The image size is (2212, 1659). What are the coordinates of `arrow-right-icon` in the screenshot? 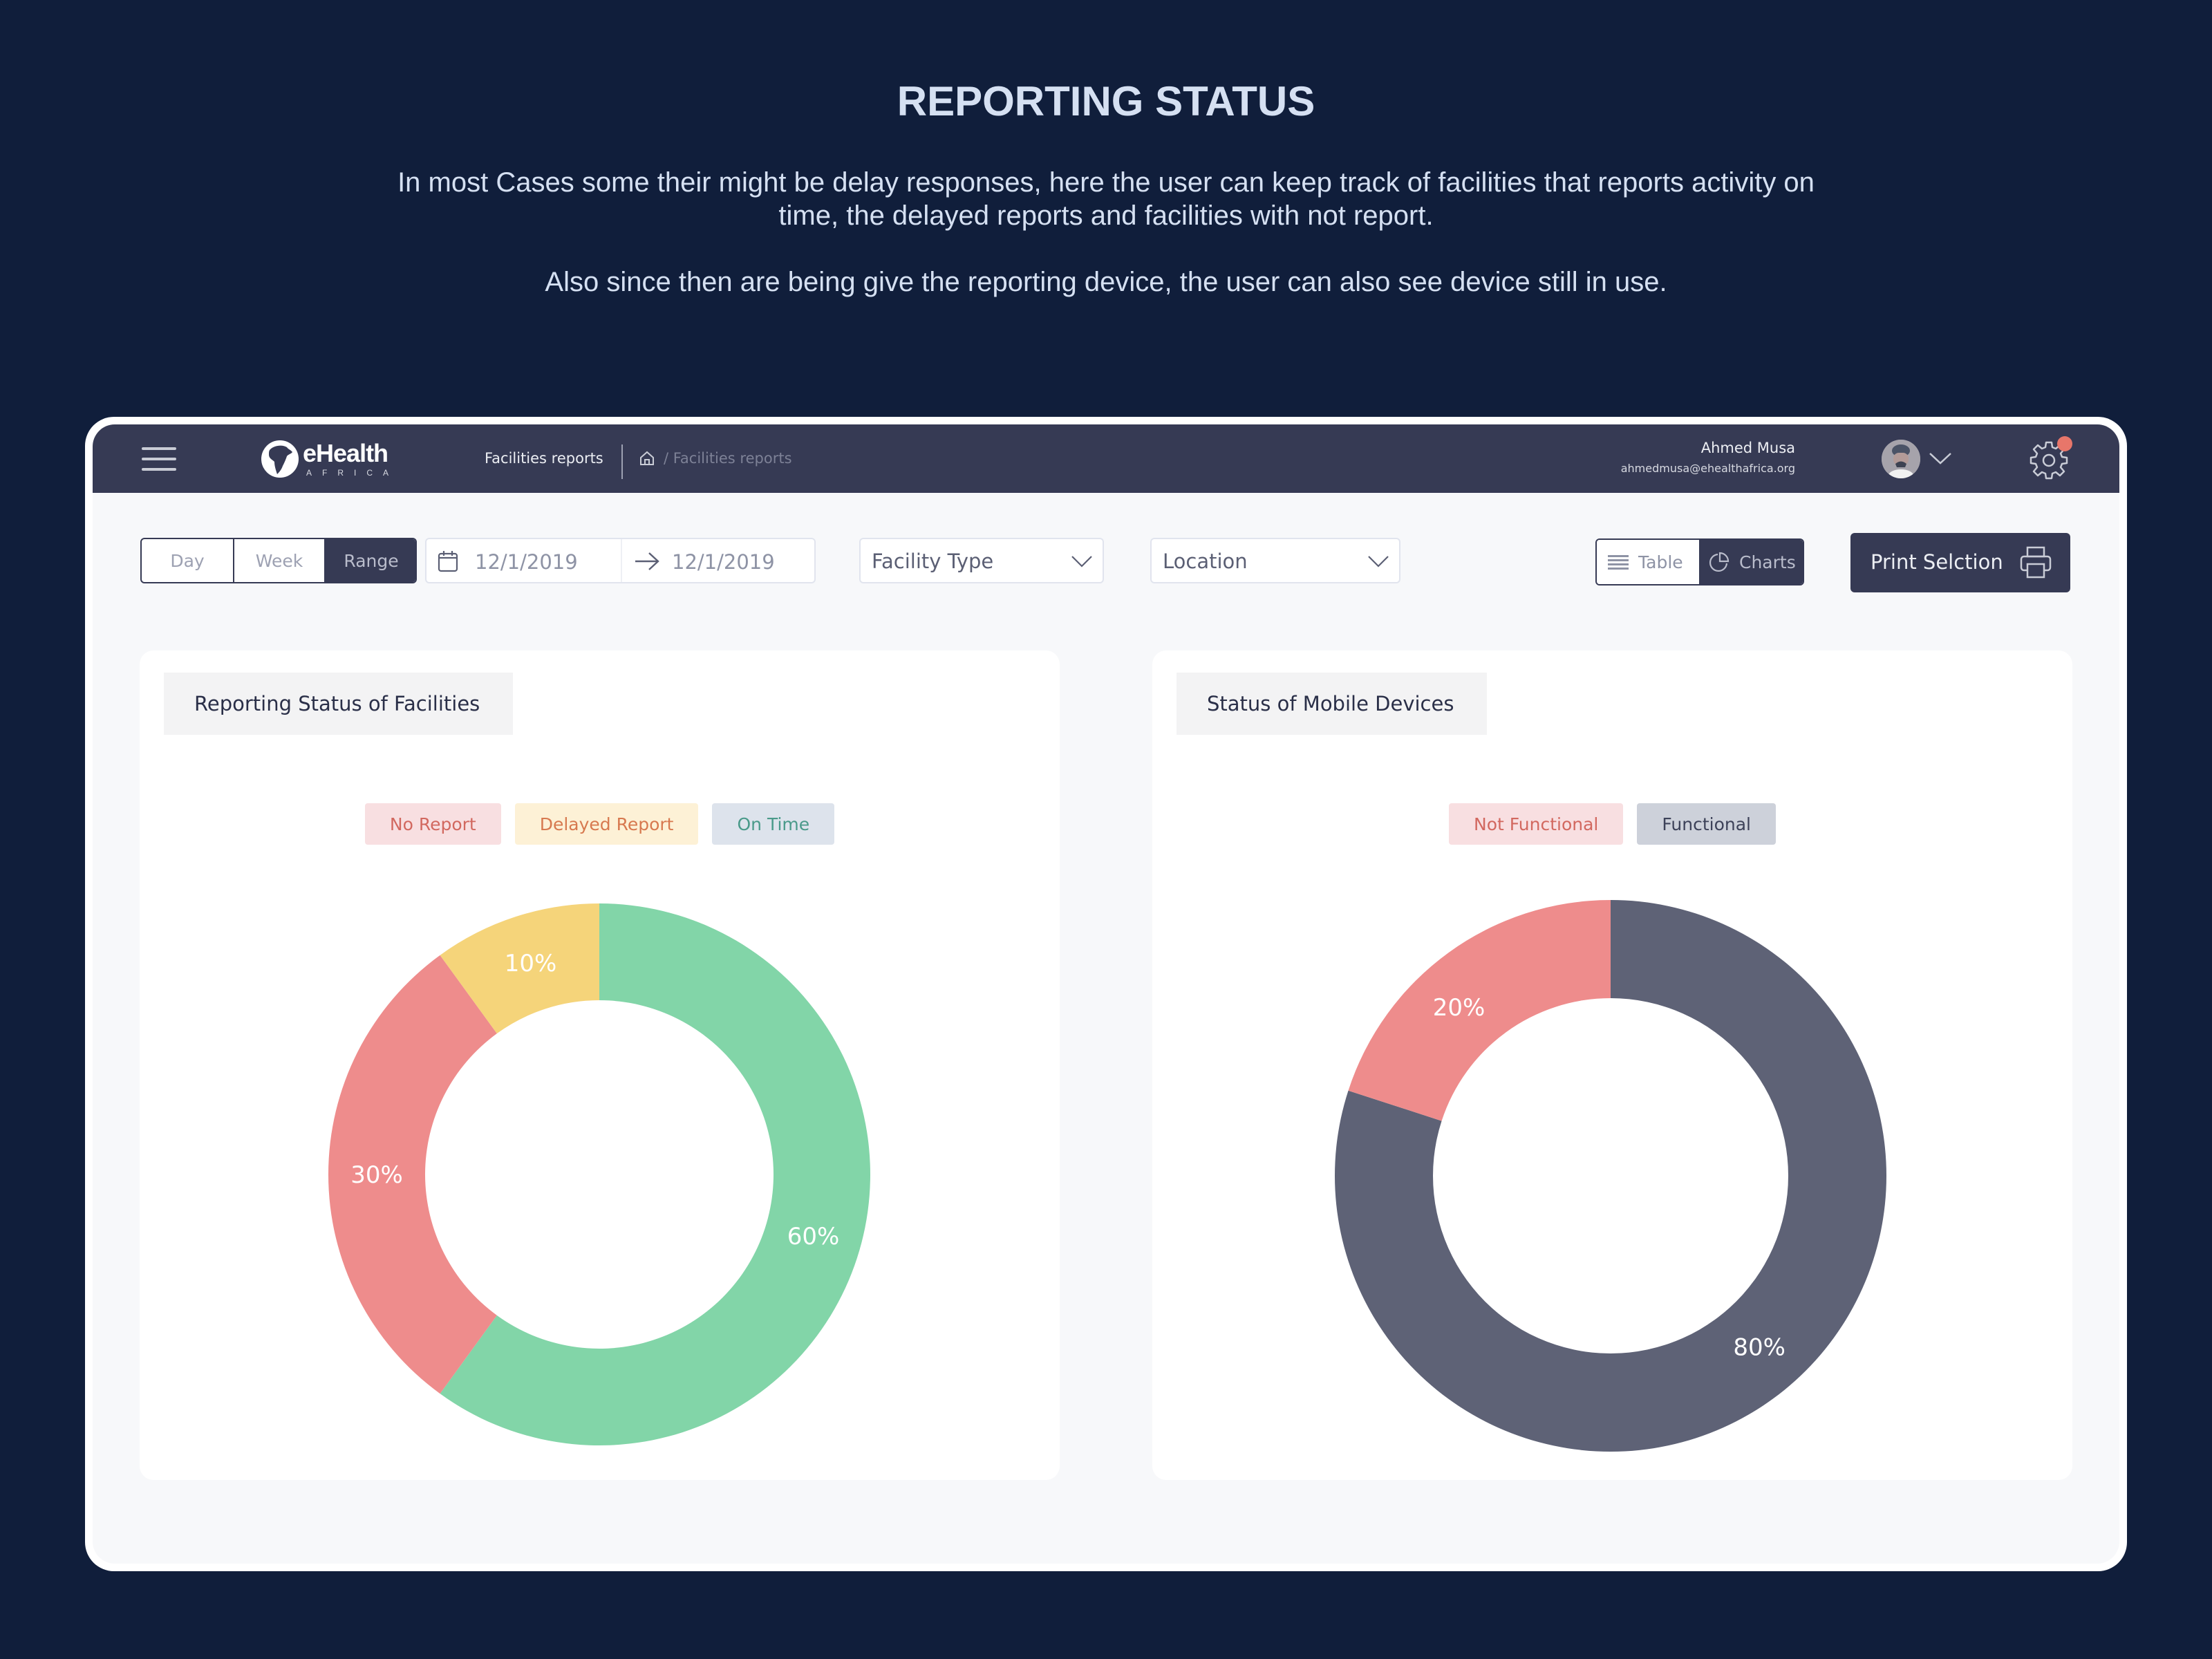 It's located at (647, 561).